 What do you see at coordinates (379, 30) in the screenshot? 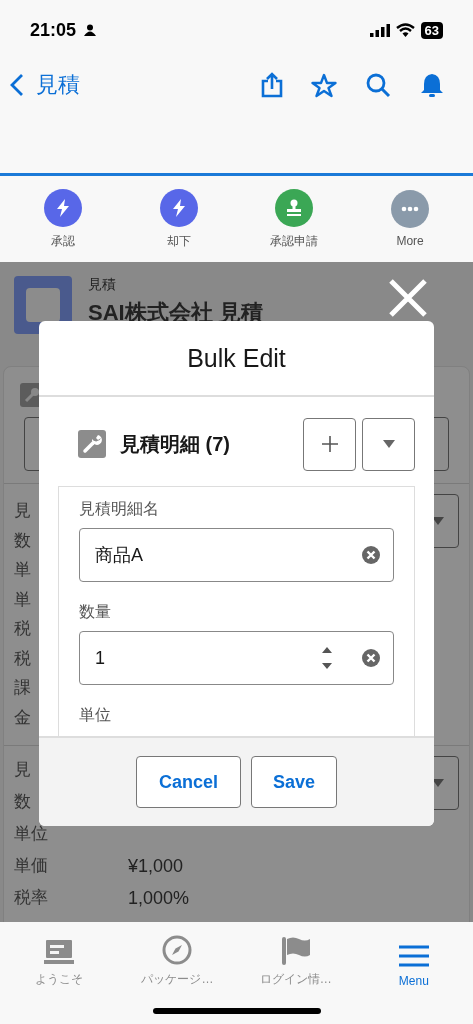
I see `signal-icon` at bounding box center [379, 30].